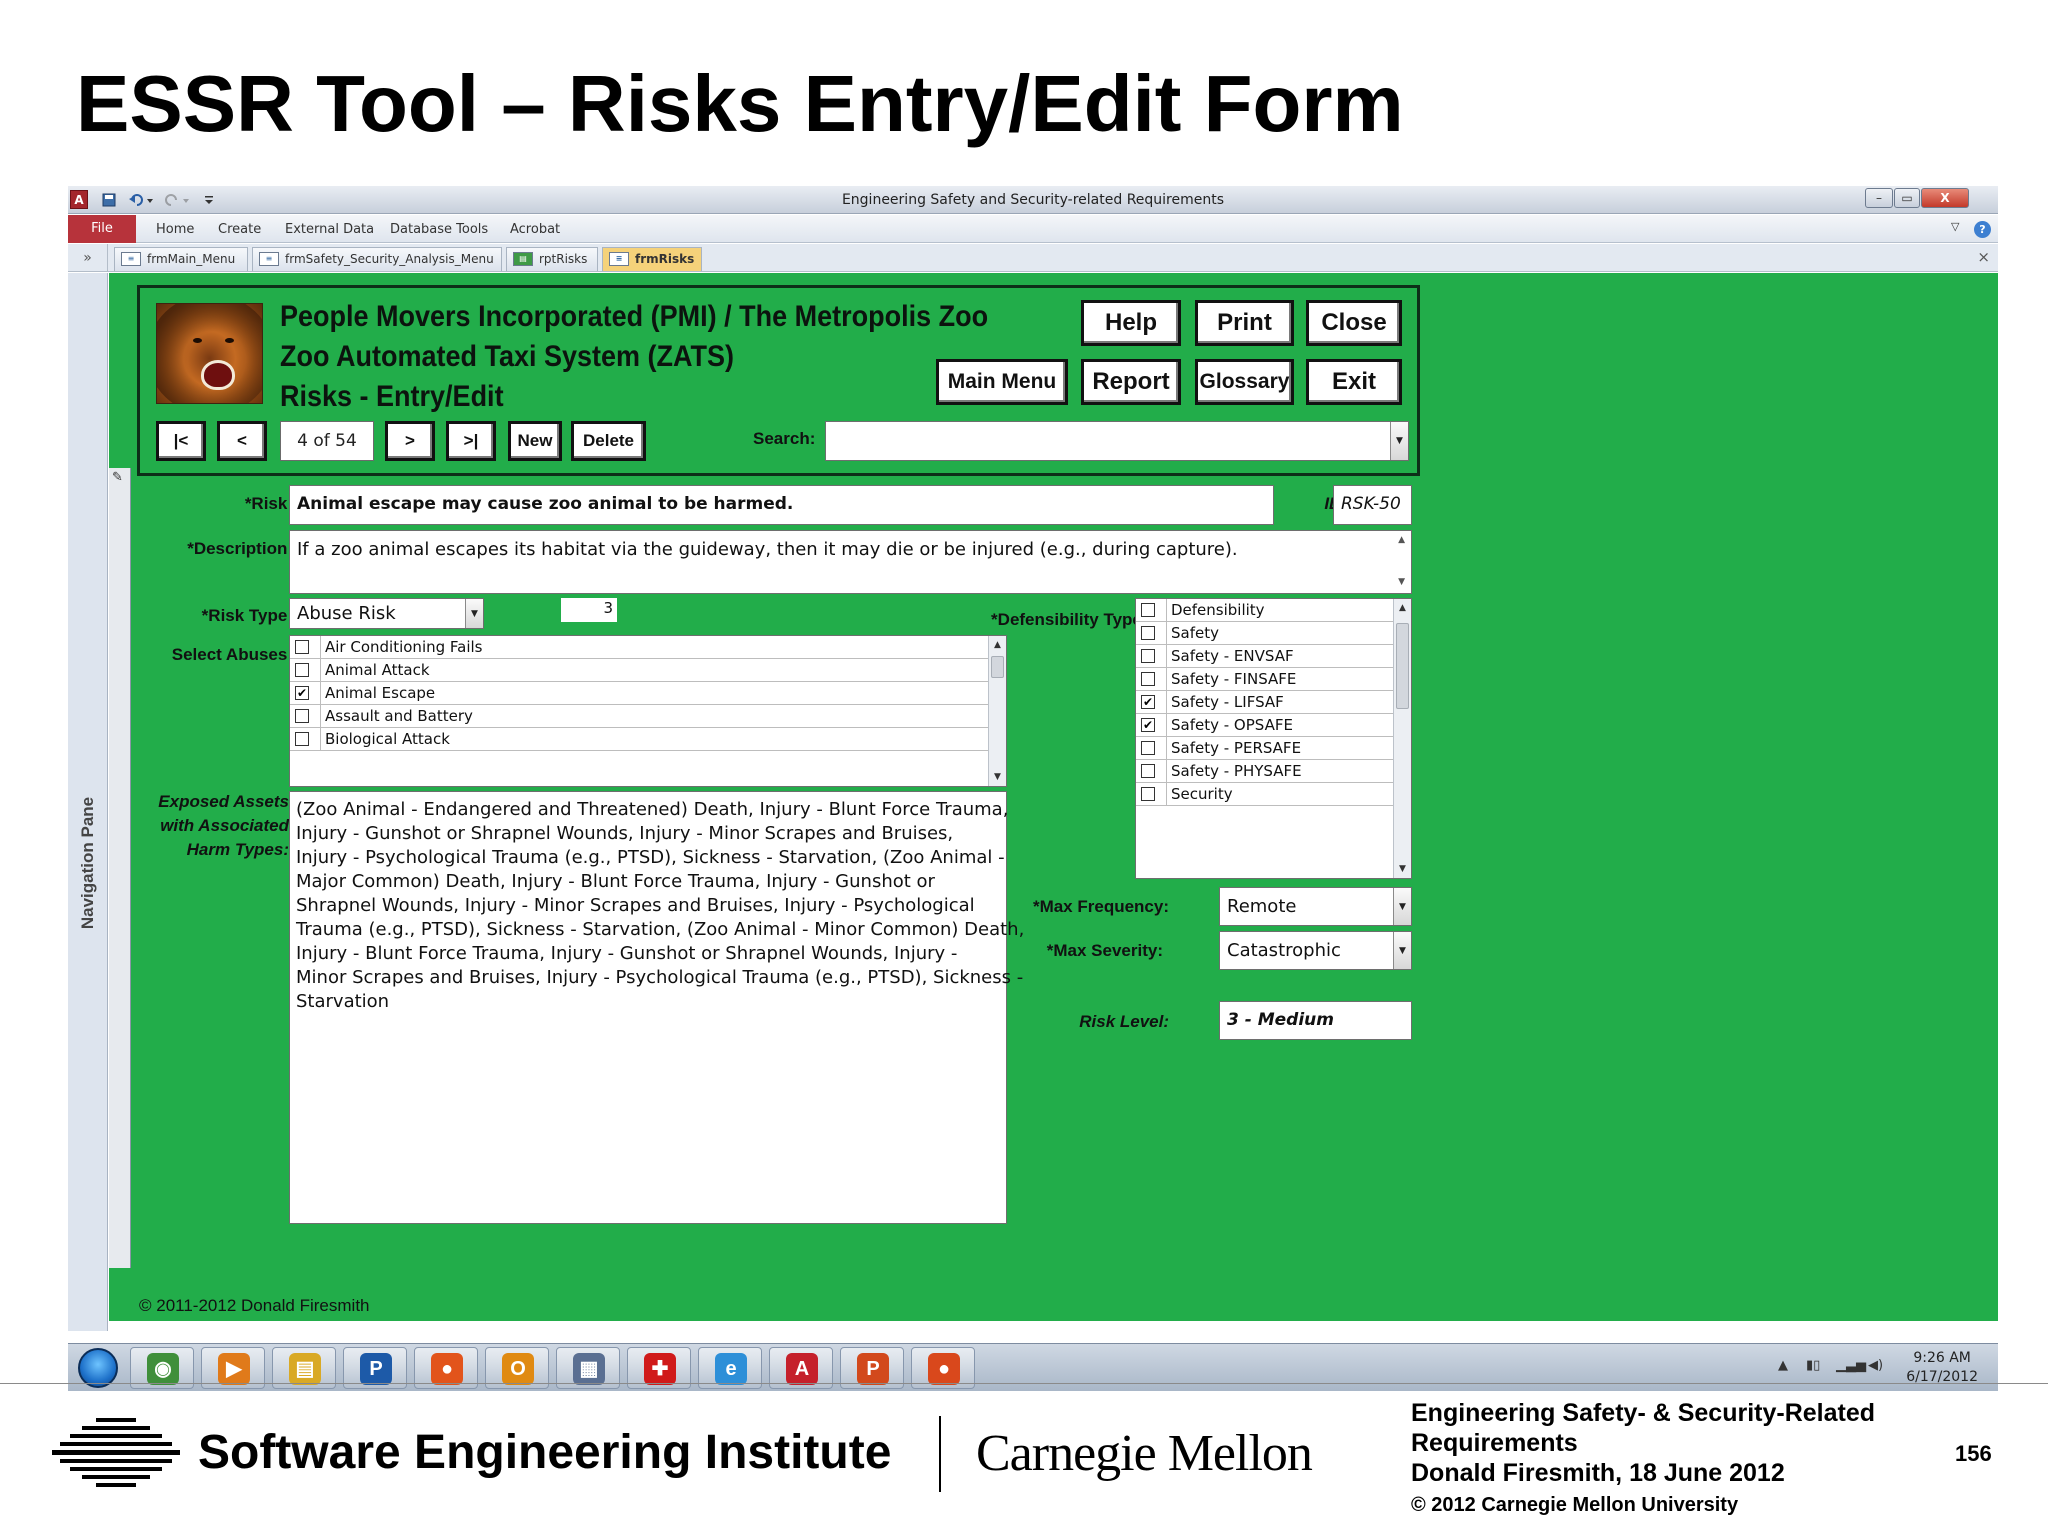 This screenshot has height=1536, width=2048. I want to click on defensibility-list-item: Defensibility, so click(1265, 610).